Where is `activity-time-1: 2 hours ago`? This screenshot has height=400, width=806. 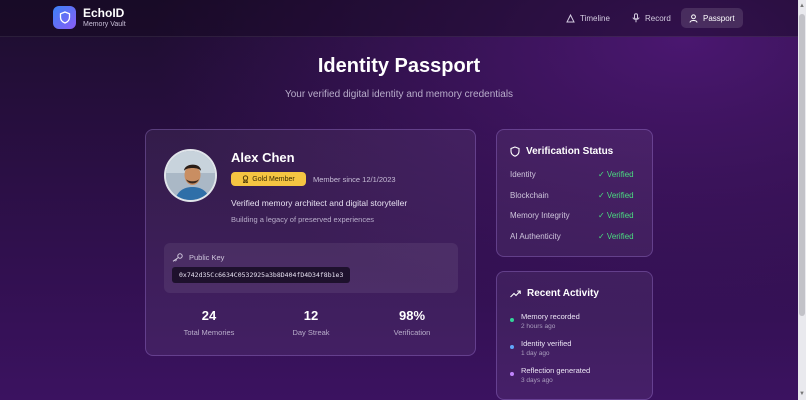
activity-time-1: 2 hours ago is located at coordinates (538, 326).